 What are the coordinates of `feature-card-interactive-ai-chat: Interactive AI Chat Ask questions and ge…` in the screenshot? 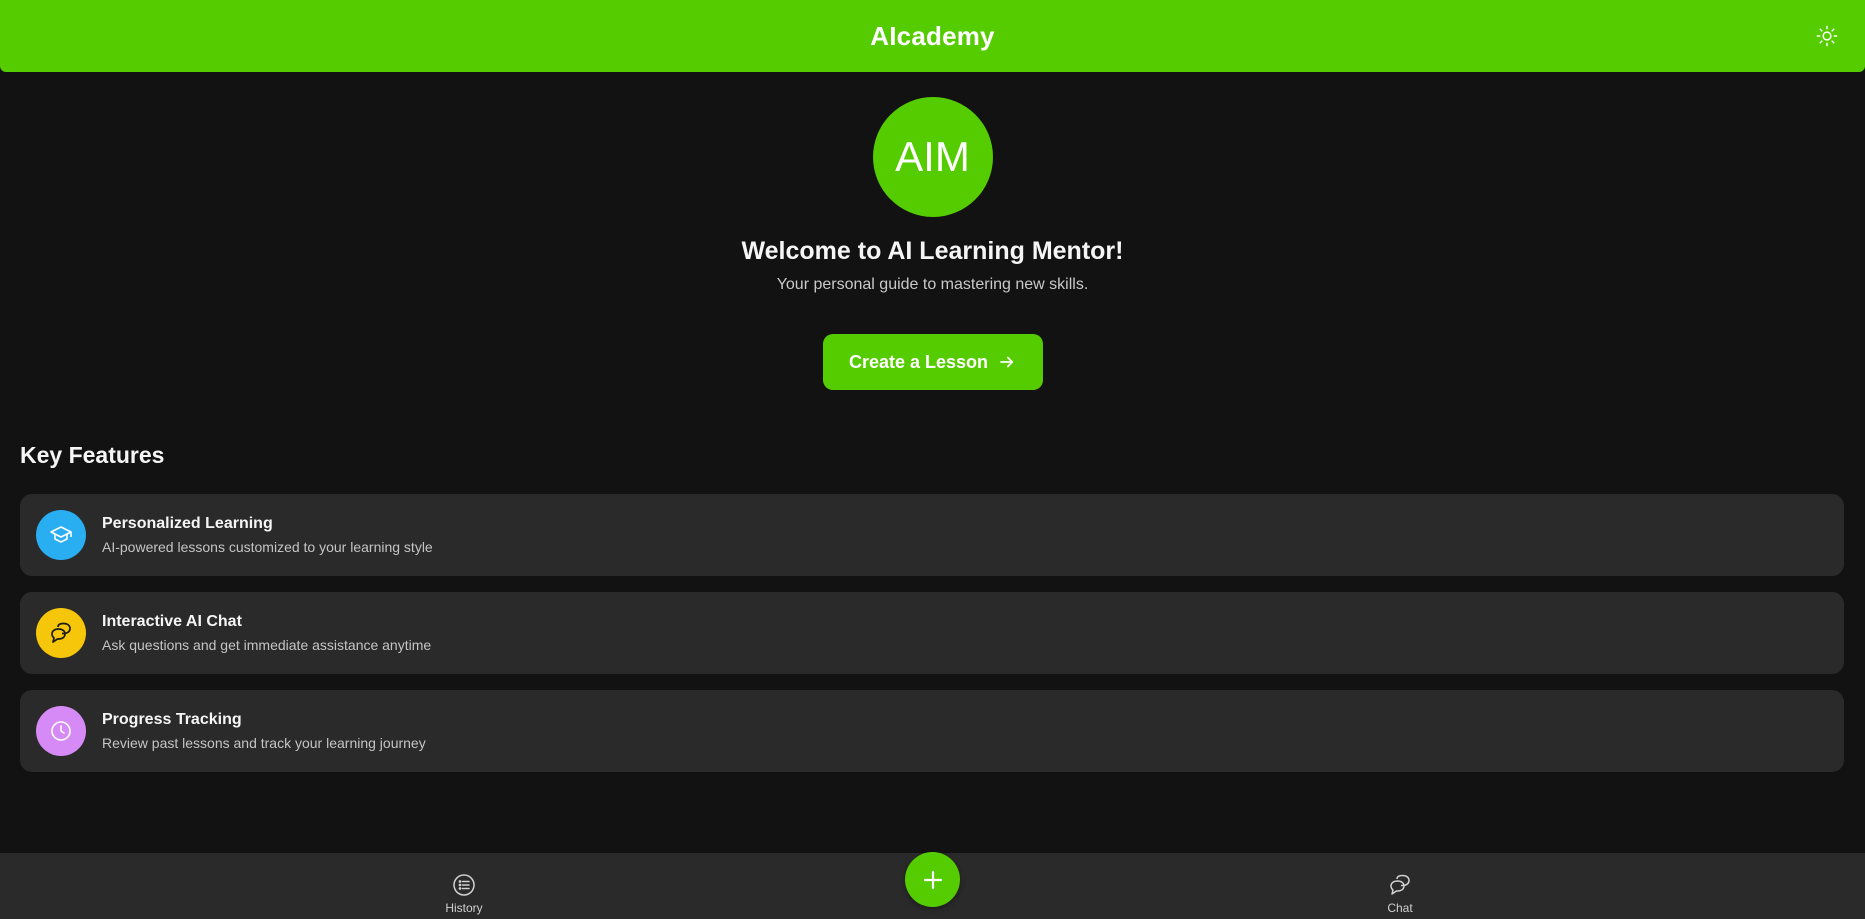 It's located at (932, 633).